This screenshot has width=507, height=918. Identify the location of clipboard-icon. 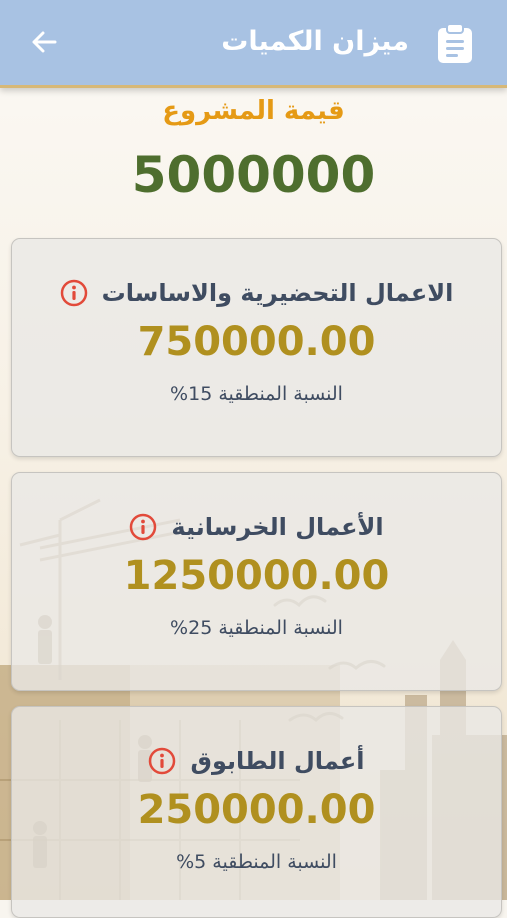
(455, 43).